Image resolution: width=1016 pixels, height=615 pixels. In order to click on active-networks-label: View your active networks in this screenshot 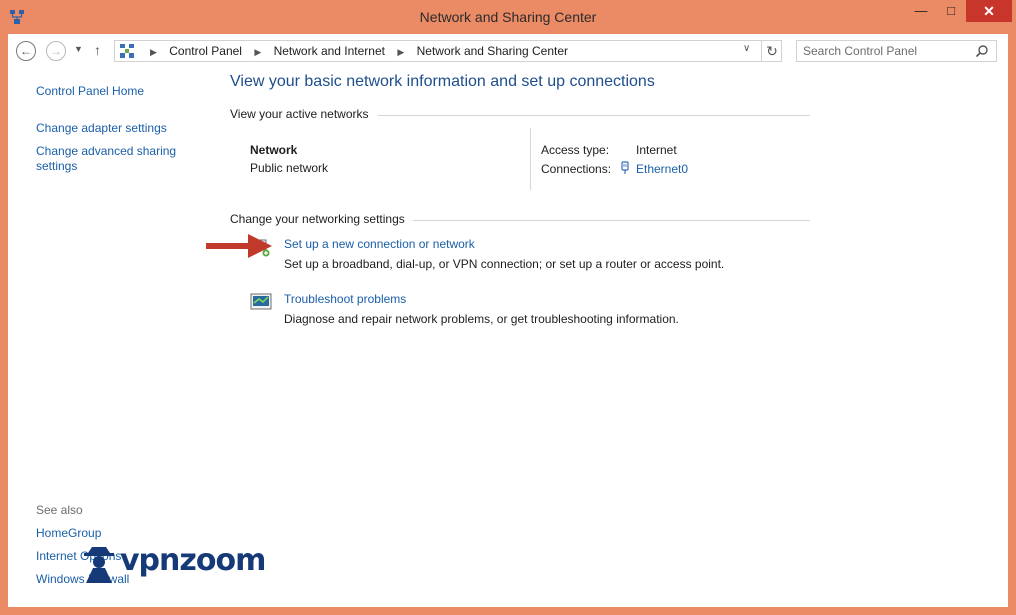, I will do `click(299, 114)`.